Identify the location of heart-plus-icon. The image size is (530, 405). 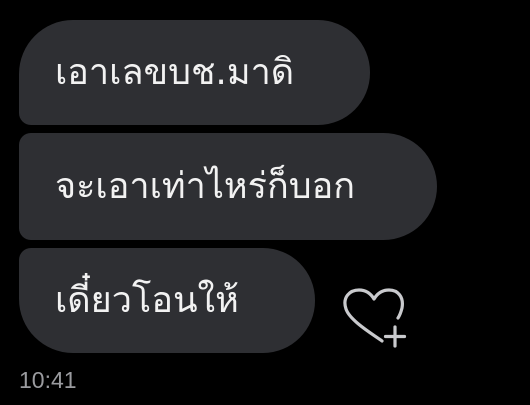
(375, 318).